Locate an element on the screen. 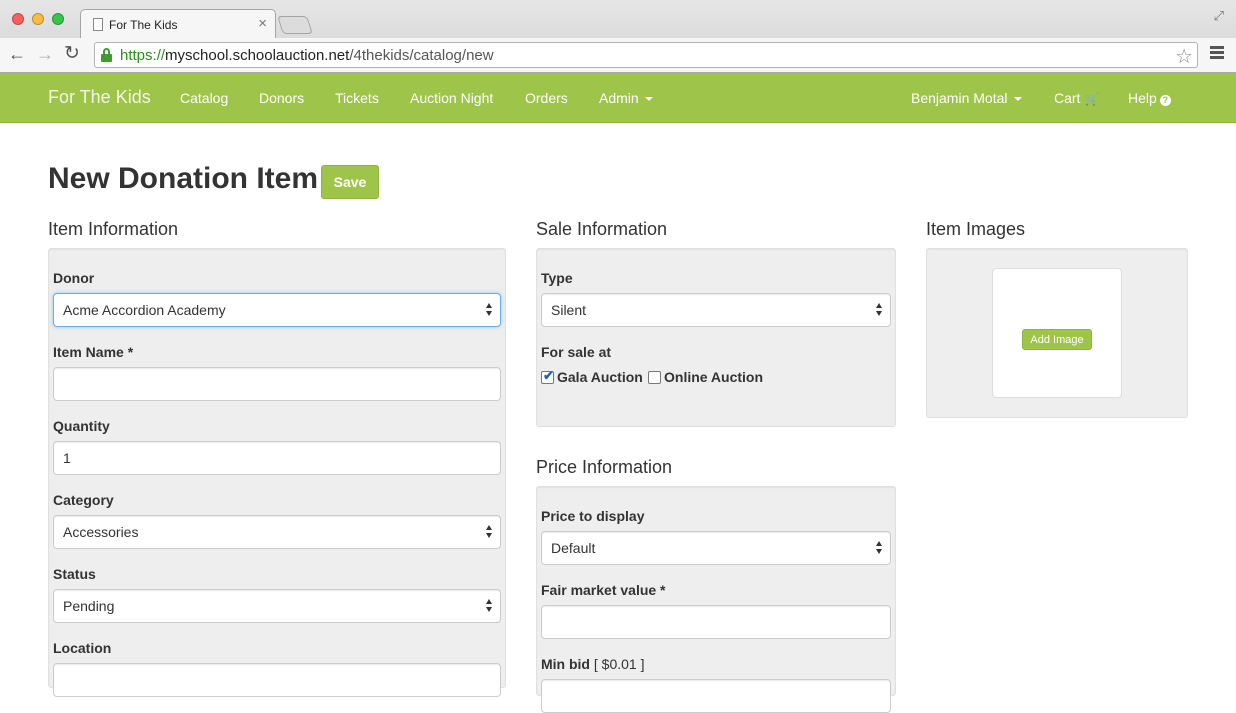 This screenshot has height=713, width=1236. online-auction-label: Online Auction is located at coordinates (713, 377).